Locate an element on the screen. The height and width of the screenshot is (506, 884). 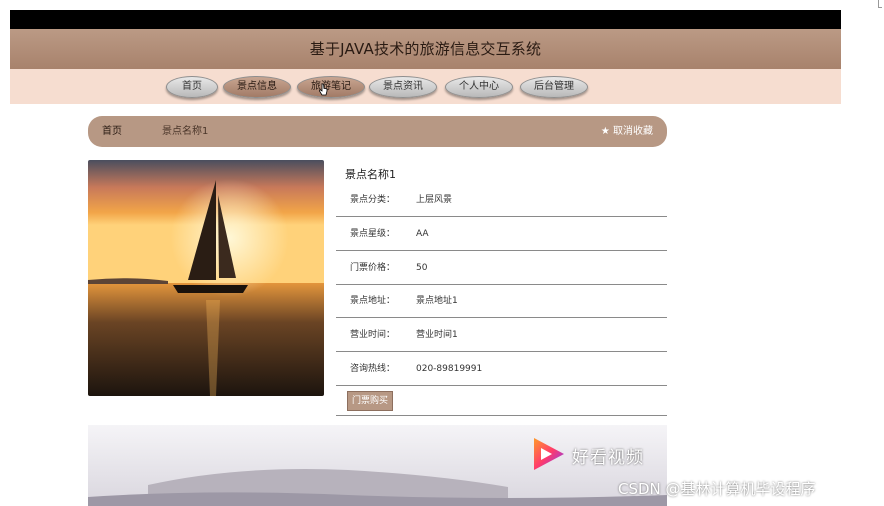
attraction-photo is located at coordinates (206, 278).